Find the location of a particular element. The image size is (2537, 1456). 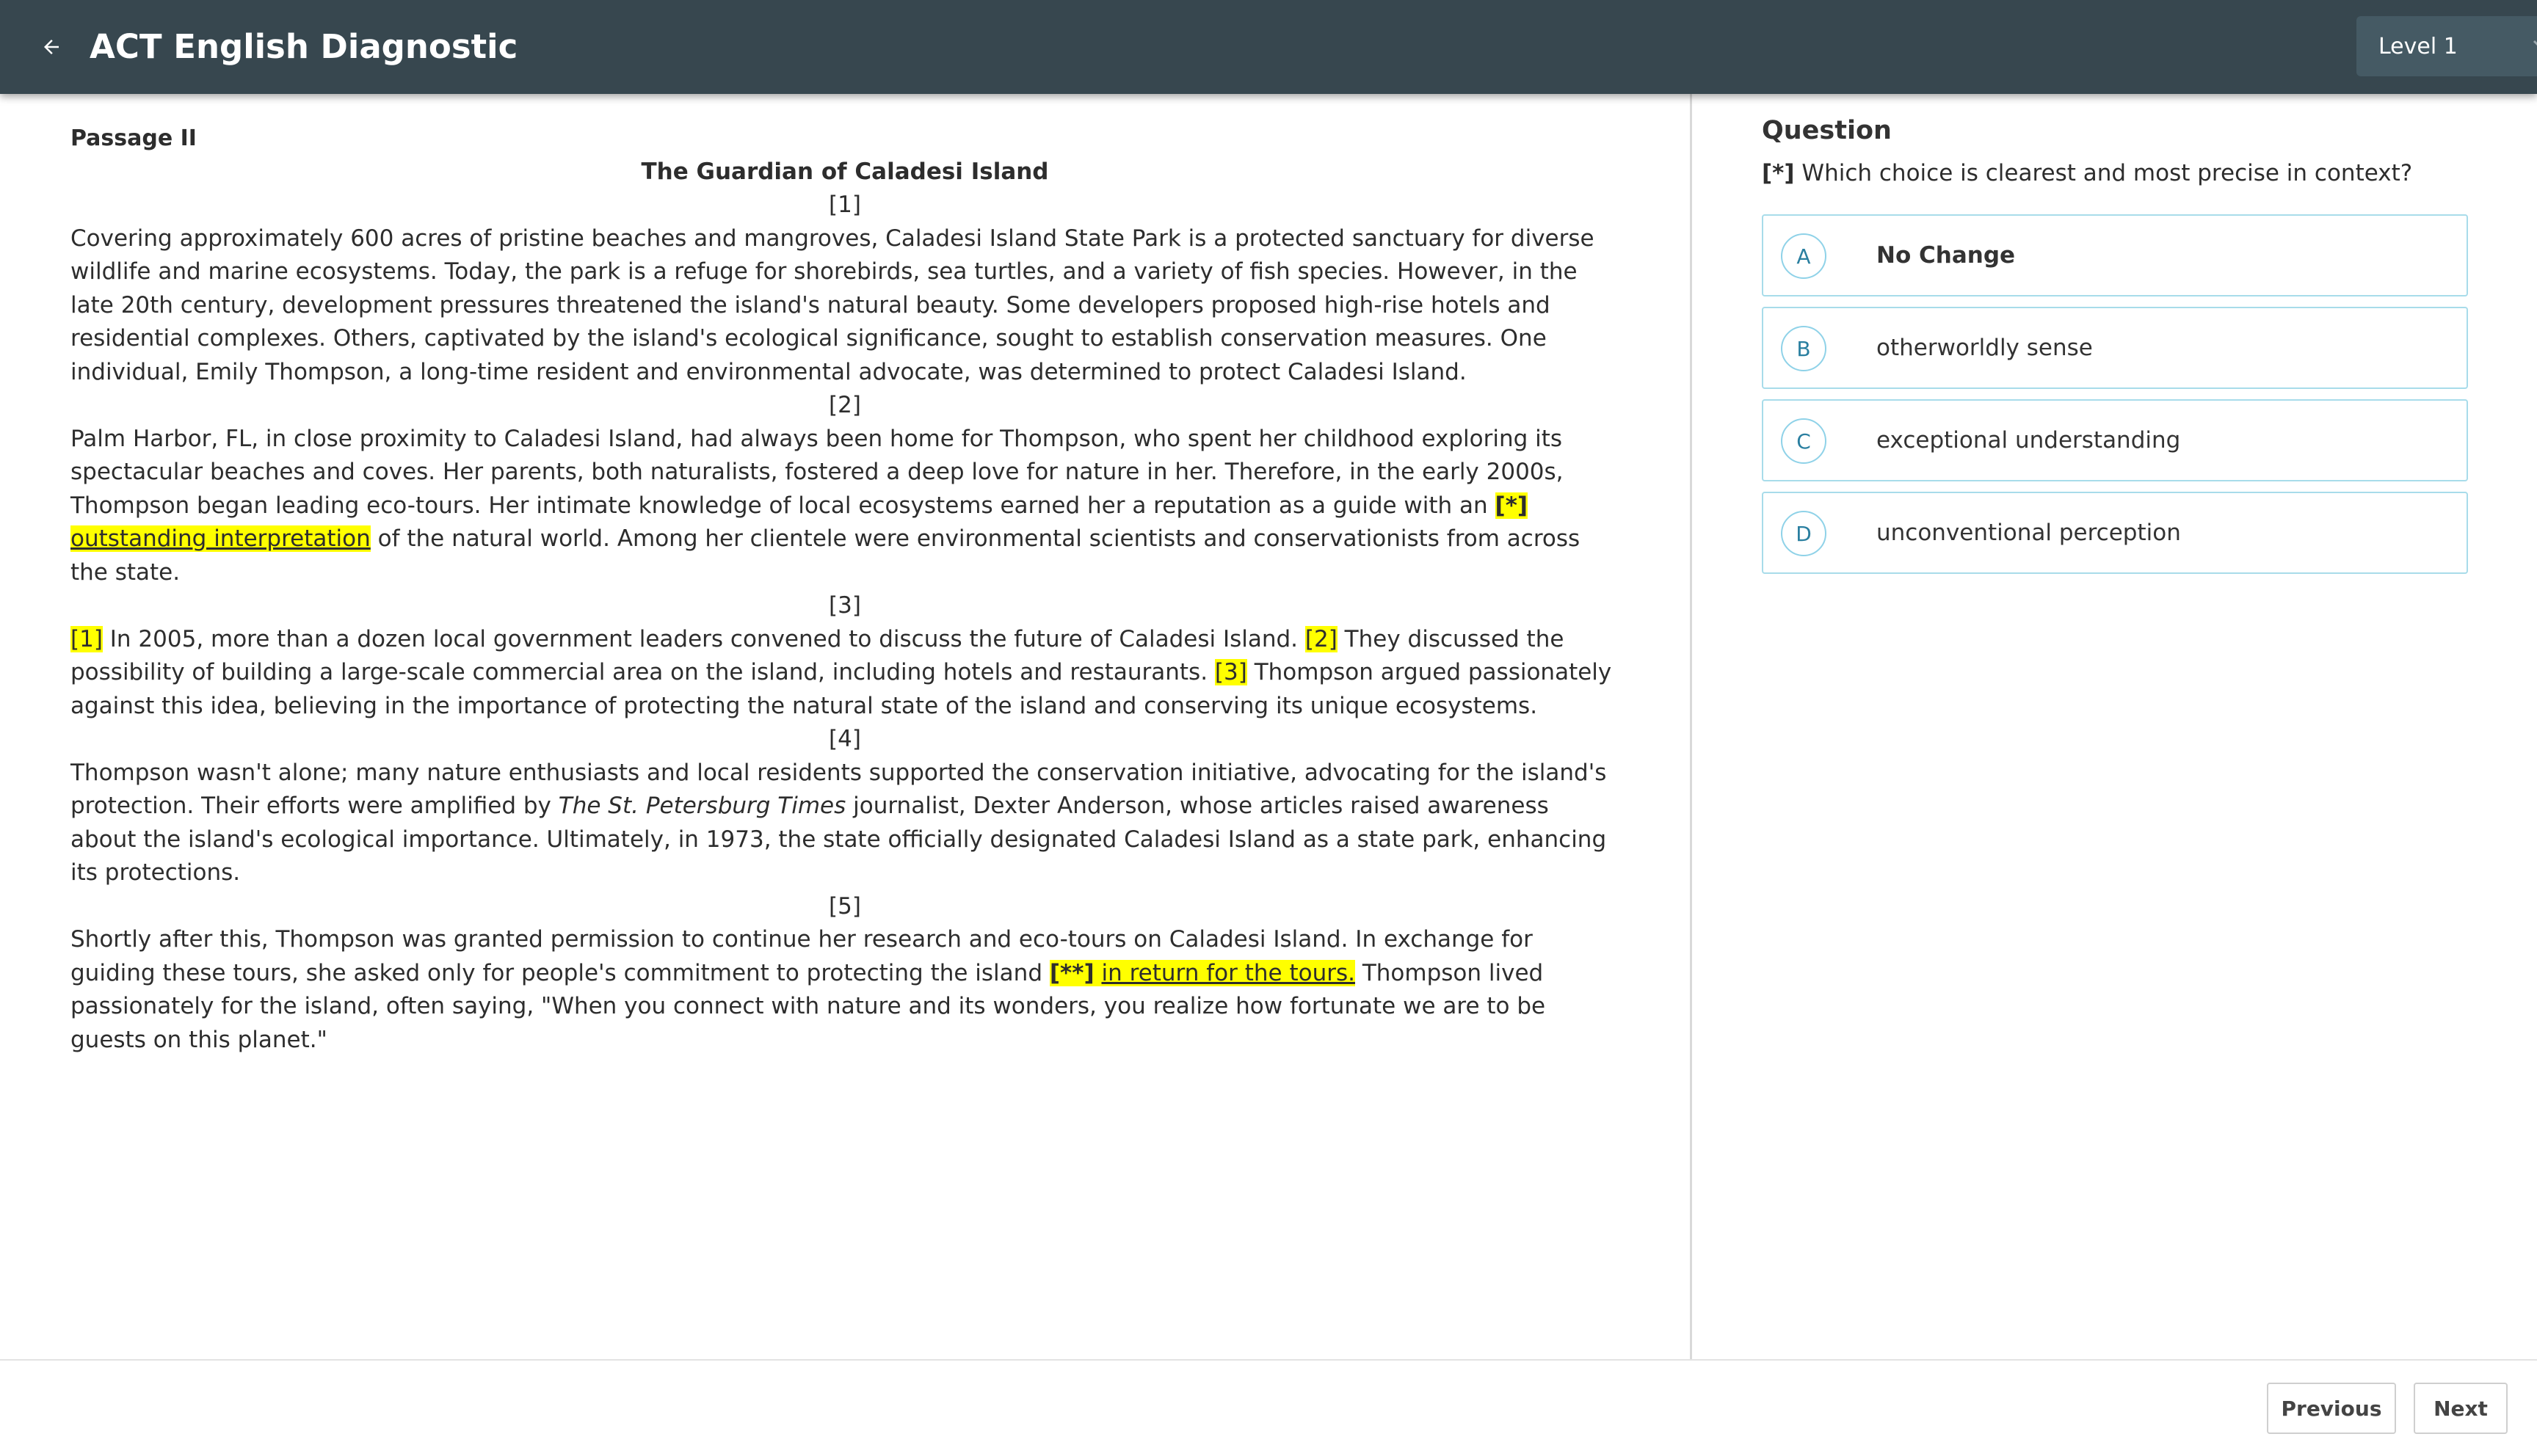

choice-letter: C is located at coordinates (1803, 441).